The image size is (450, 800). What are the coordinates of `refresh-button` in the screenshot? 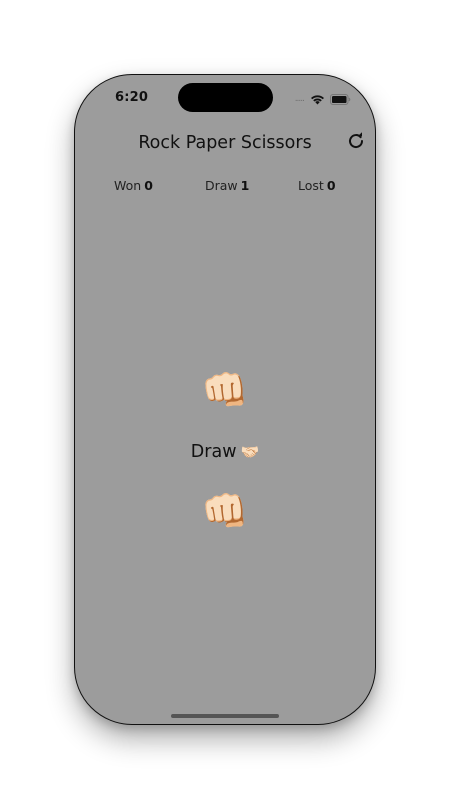 It's located at (356, 141).